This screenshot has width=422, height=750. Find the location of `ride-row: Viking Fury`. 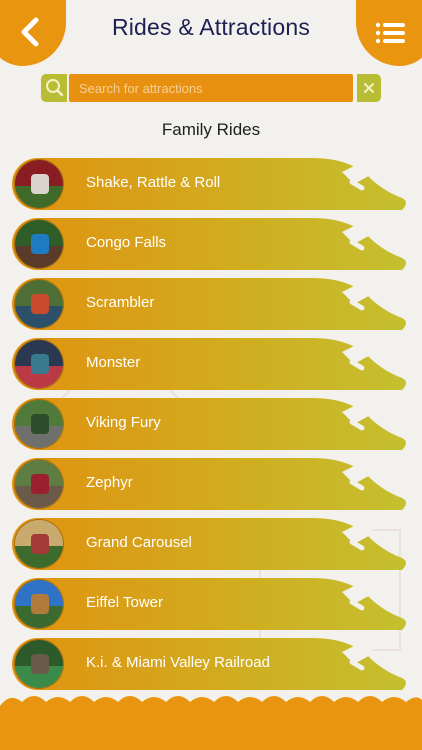

ride-row: Viking Fury is located at coordinates (212, 424).